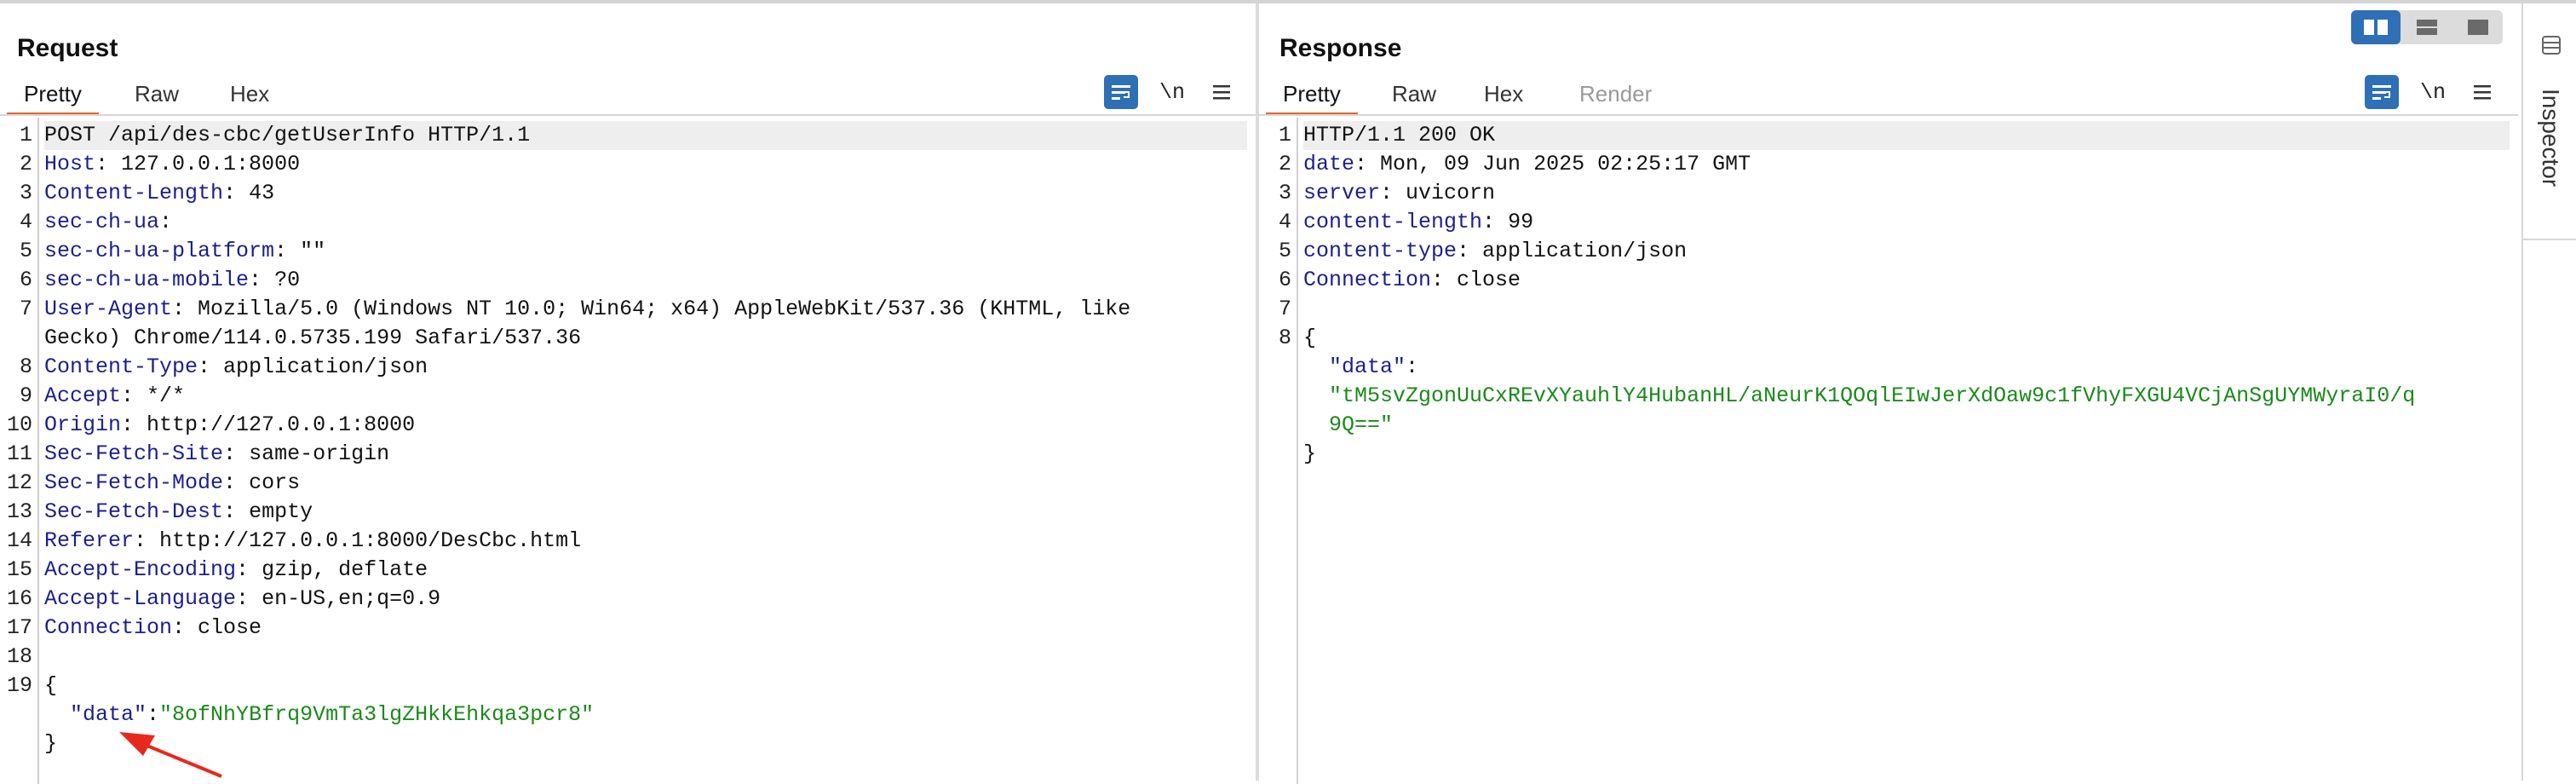 Image resolution: width=2576 pixels, height=784 pixels. Describe the element at coordinates (19, 511) in the screenshot. I see `line-number: 13` at that location.